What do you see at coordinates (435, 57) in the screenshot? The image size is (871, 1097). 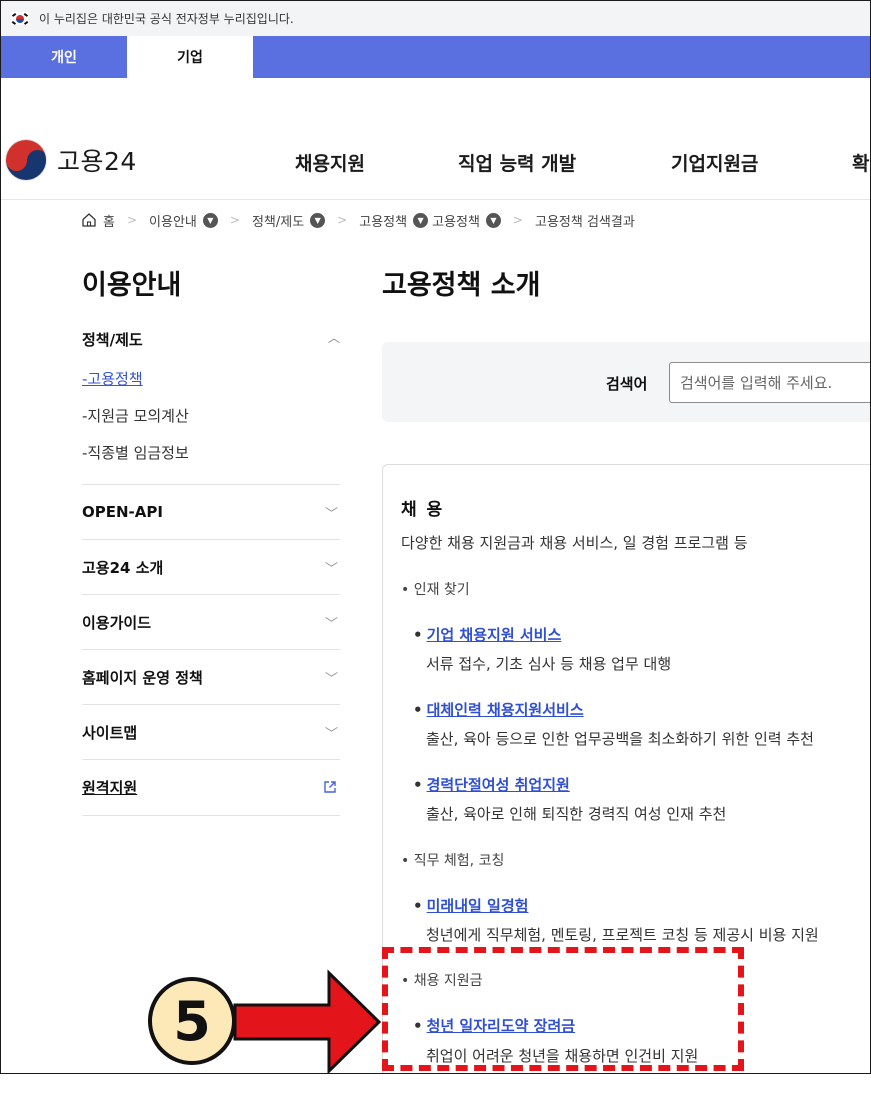 I see `user-type-tabs: 개인 기업` at bounding box center [435, 57].